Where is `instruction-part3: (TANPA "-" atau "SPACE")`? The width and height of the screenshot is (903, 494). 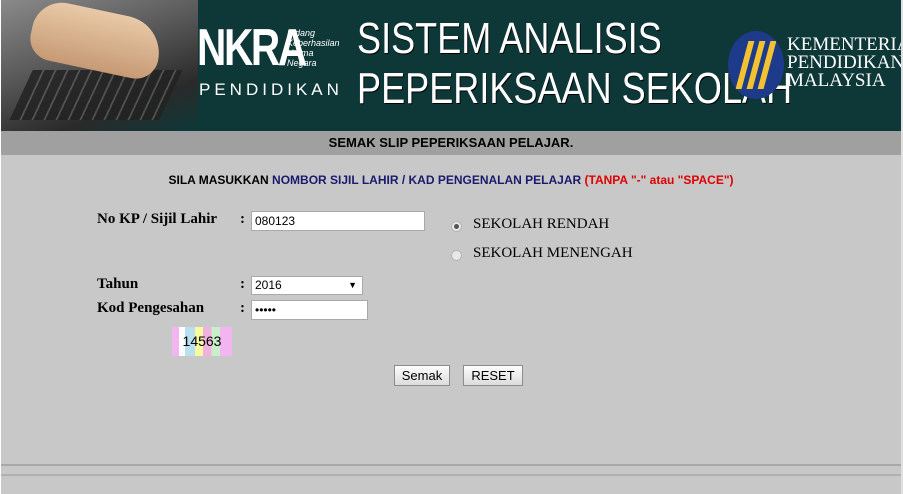 instruction-part3: (TANPA "-" atau "SPACE") is located at coordinates (657, 180).